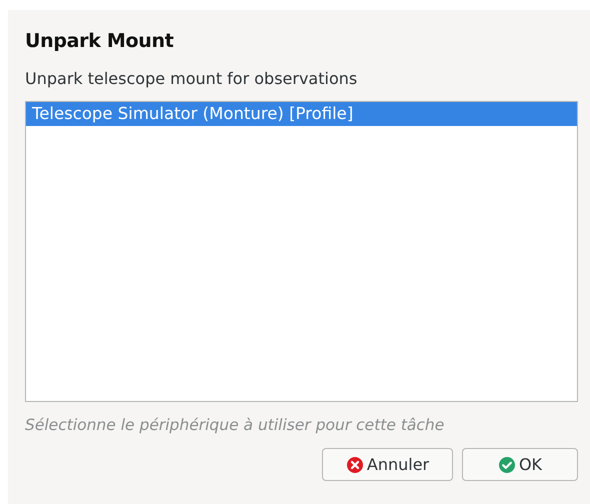 This screenshot has width=590, height=504. I want to click on dialog-description: Unpark telescope mount for observations, so click(191, 79).